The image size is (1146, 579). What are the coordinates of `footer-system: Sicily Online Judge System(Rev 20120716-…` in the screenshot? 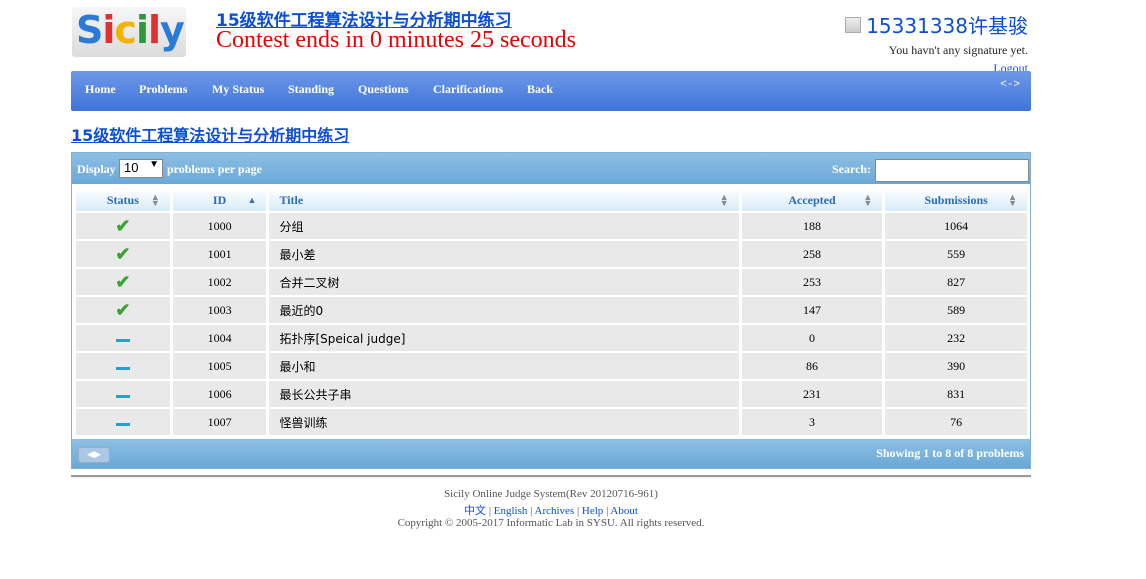 It's located at (551, 494).